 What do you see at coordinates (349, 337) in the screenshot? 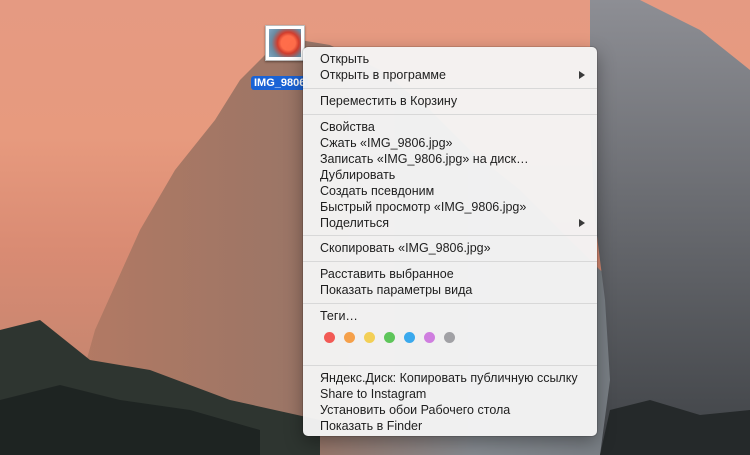
I see `tag-orange-button` at bounding box center [349, 337].